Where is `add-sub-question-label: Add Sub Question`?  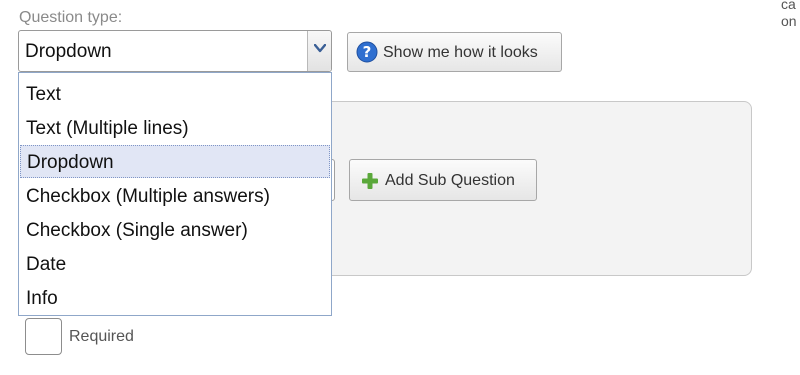 add-sub-question-label: Add Sub Question is located at coordinates (450, 180).